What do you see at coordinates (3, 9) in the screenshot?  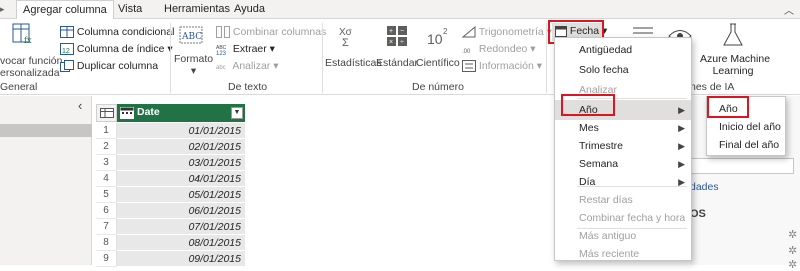 I see `tab-overflow-icon: ▸` at bounding box center [3, 9].